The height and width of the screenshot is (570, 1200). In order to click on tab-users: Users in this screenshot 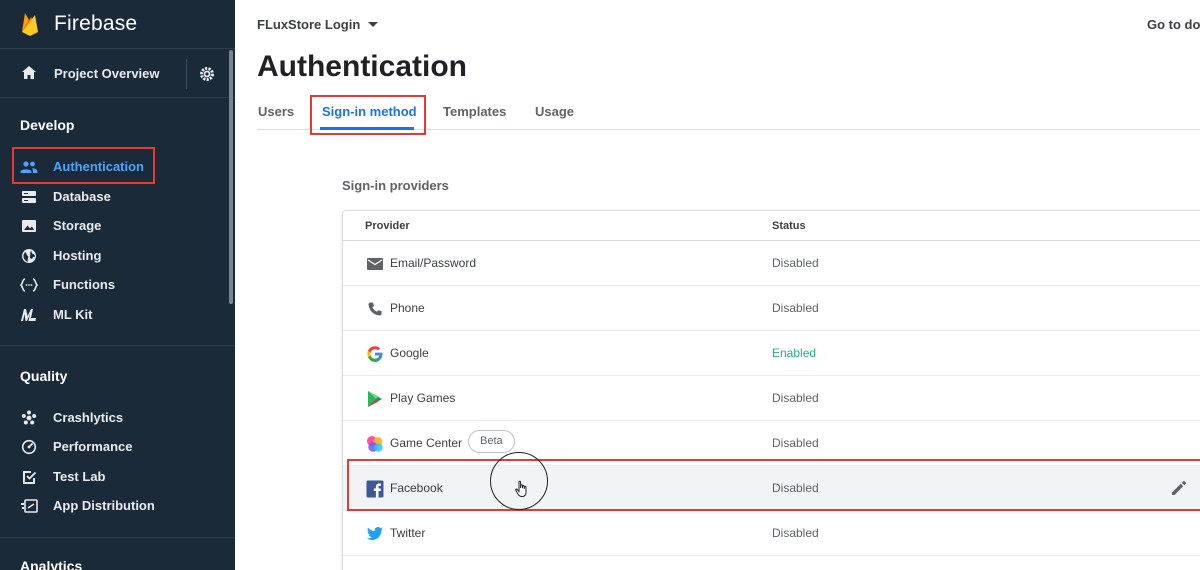, I will do `click(276, 111)`.